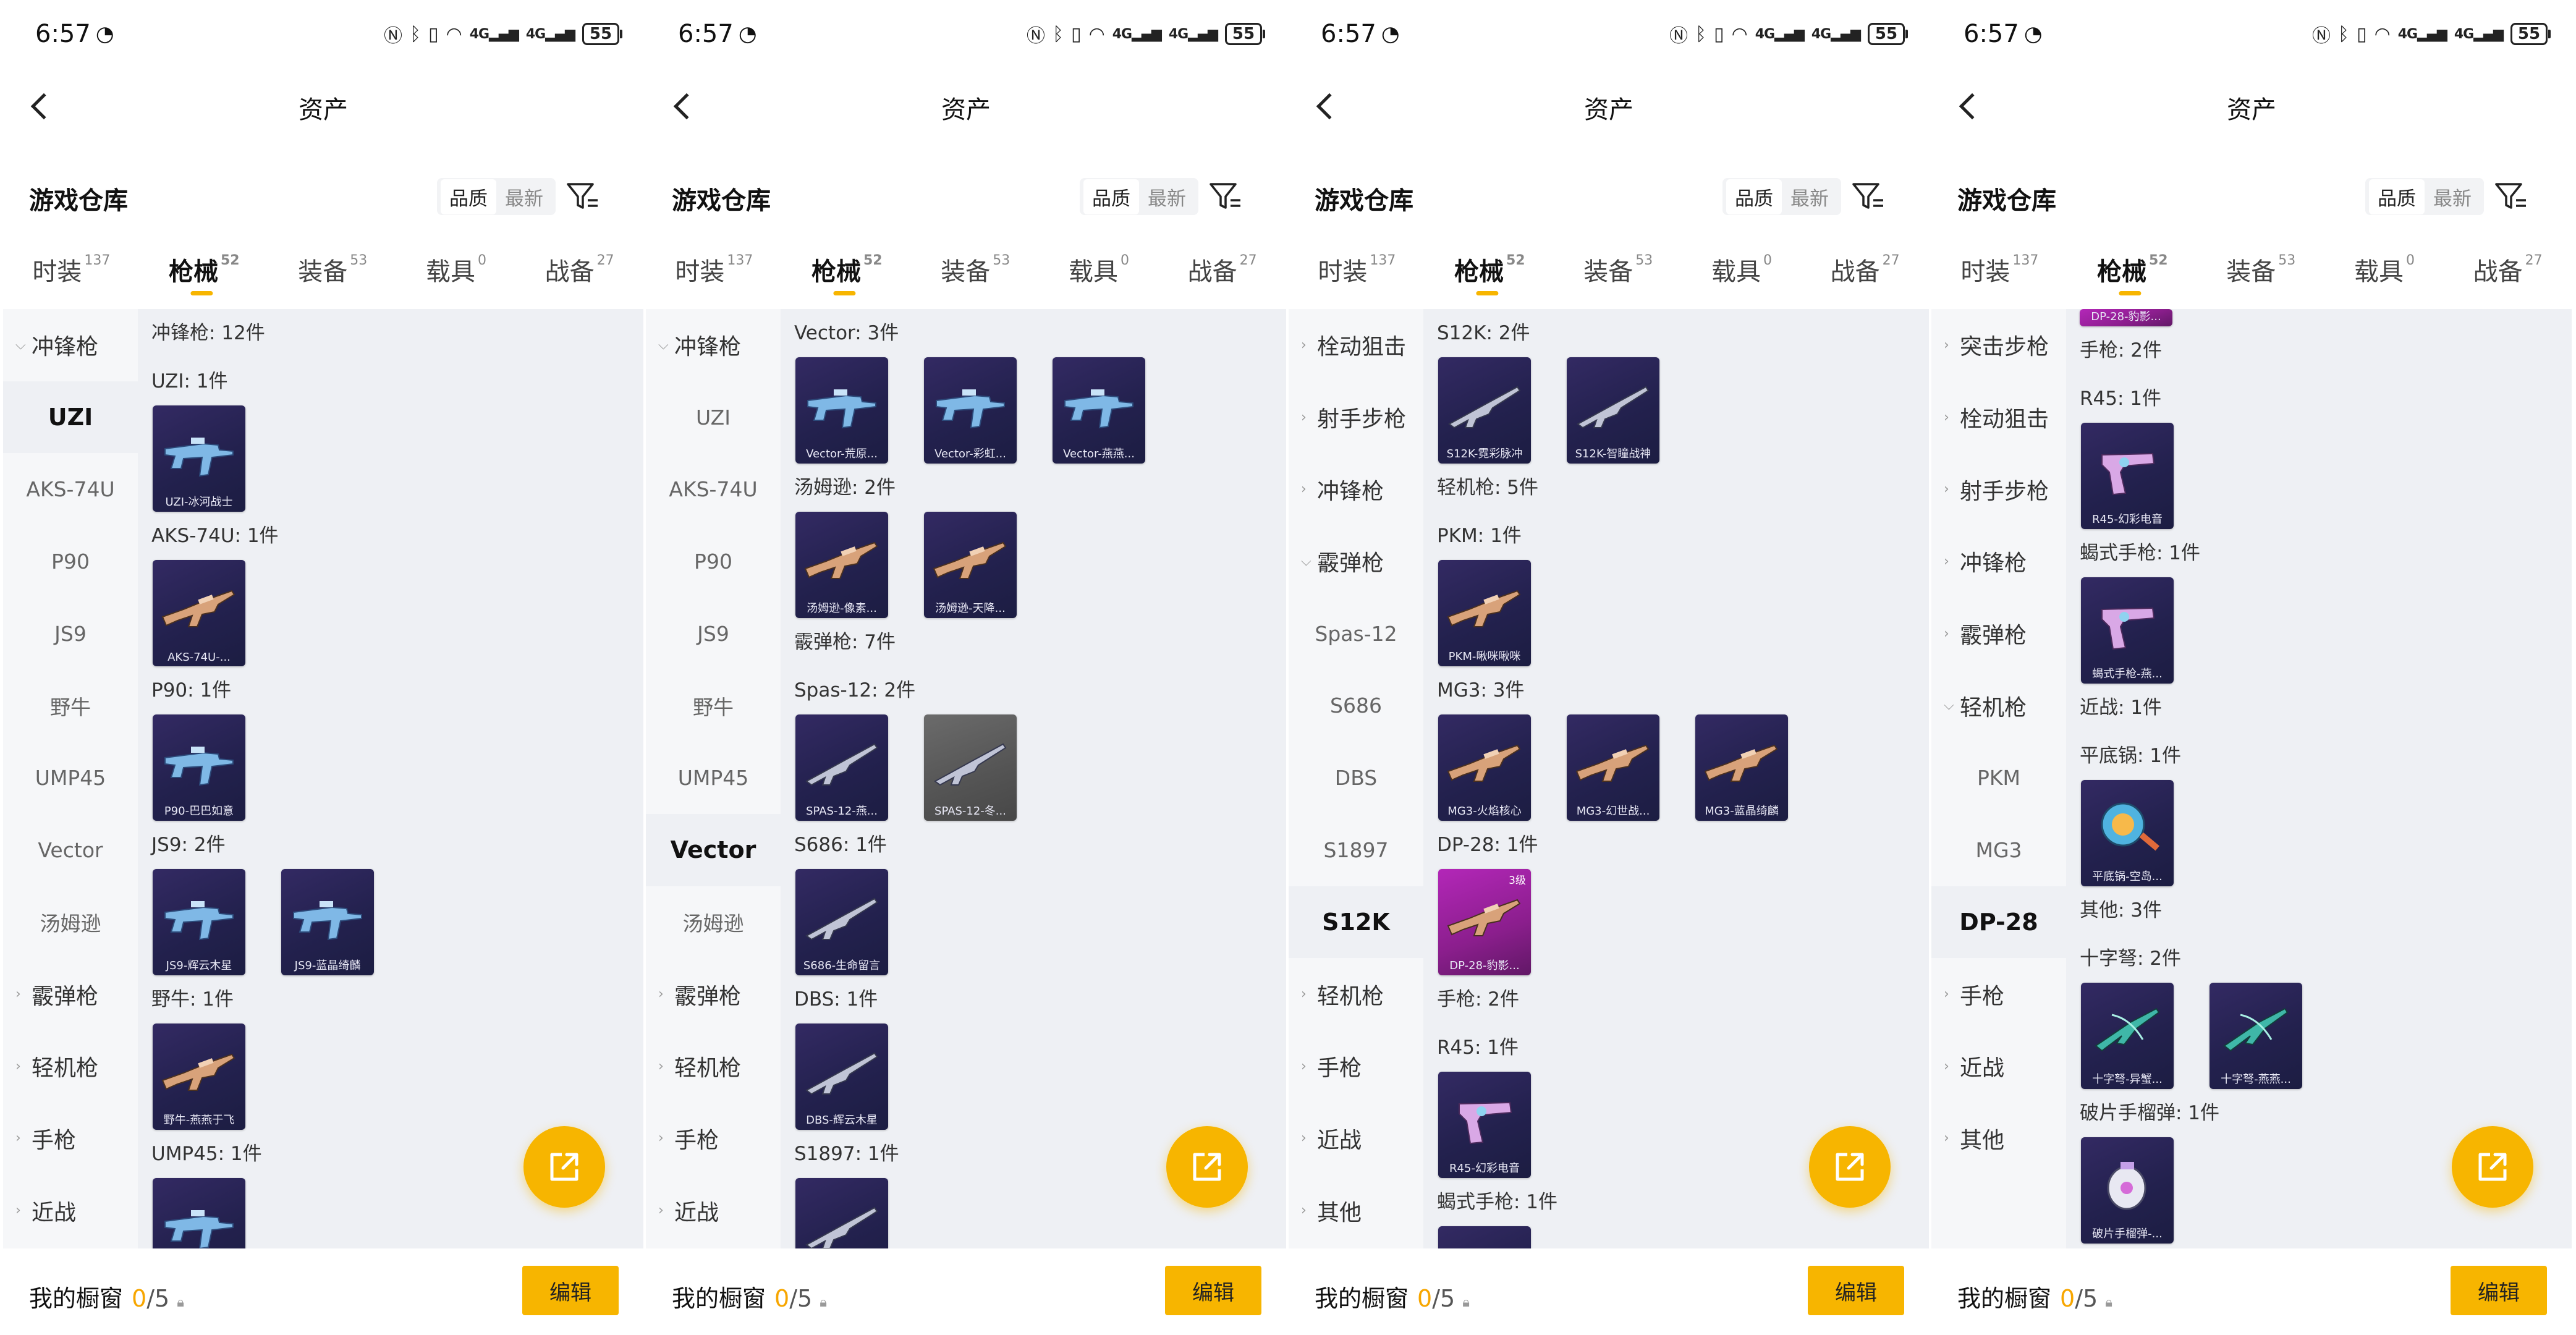  I want to click on weapon-card: P90-巴巴如意, so click(199, 767).